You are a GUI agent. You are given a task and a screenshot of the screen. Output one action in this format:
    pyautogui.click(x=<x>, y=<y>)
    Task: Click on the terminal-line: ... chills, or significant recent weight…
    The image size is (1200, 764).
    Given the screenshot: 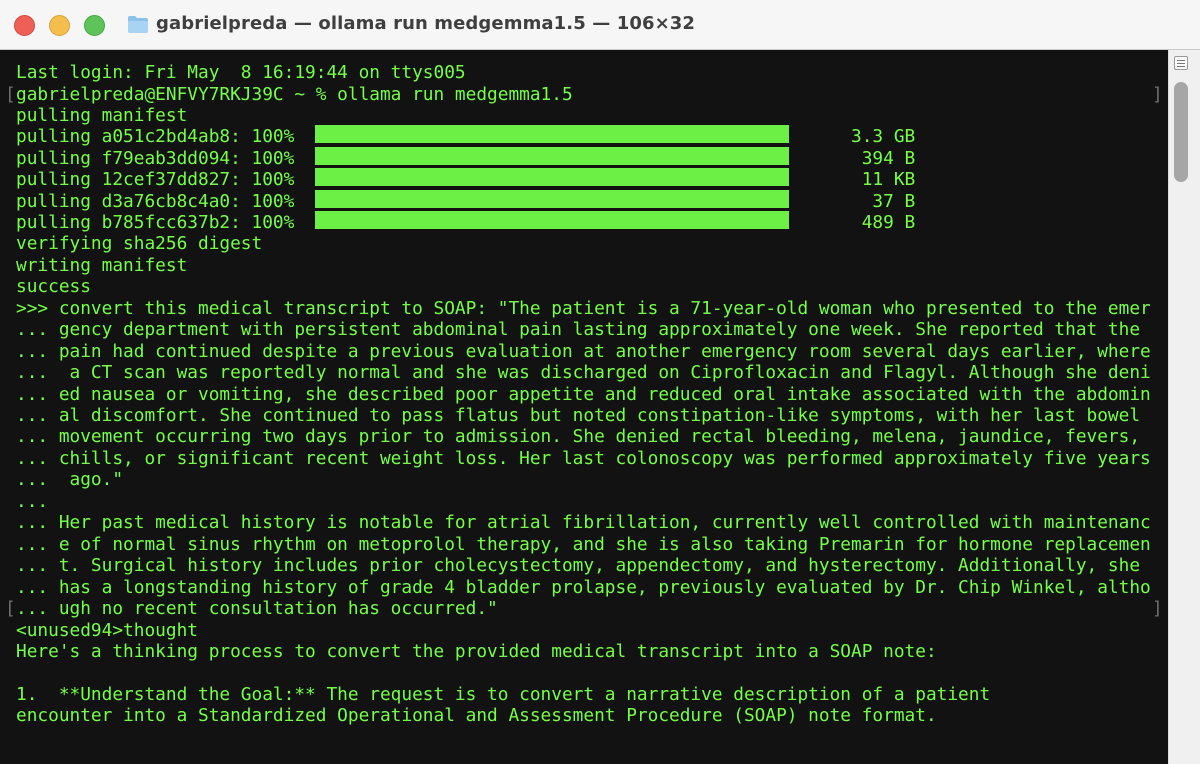 What is the action you would take?
    pyautogui.click(x=583, y=458)
    